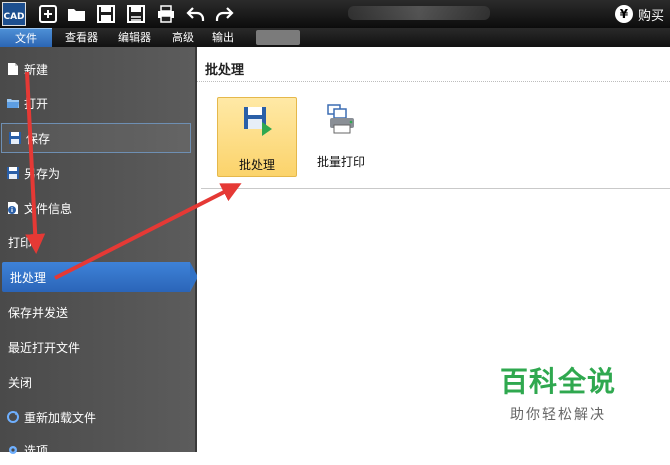  I want to click on sidebar-item-reload: 重新加载文件, so click(96, 417).